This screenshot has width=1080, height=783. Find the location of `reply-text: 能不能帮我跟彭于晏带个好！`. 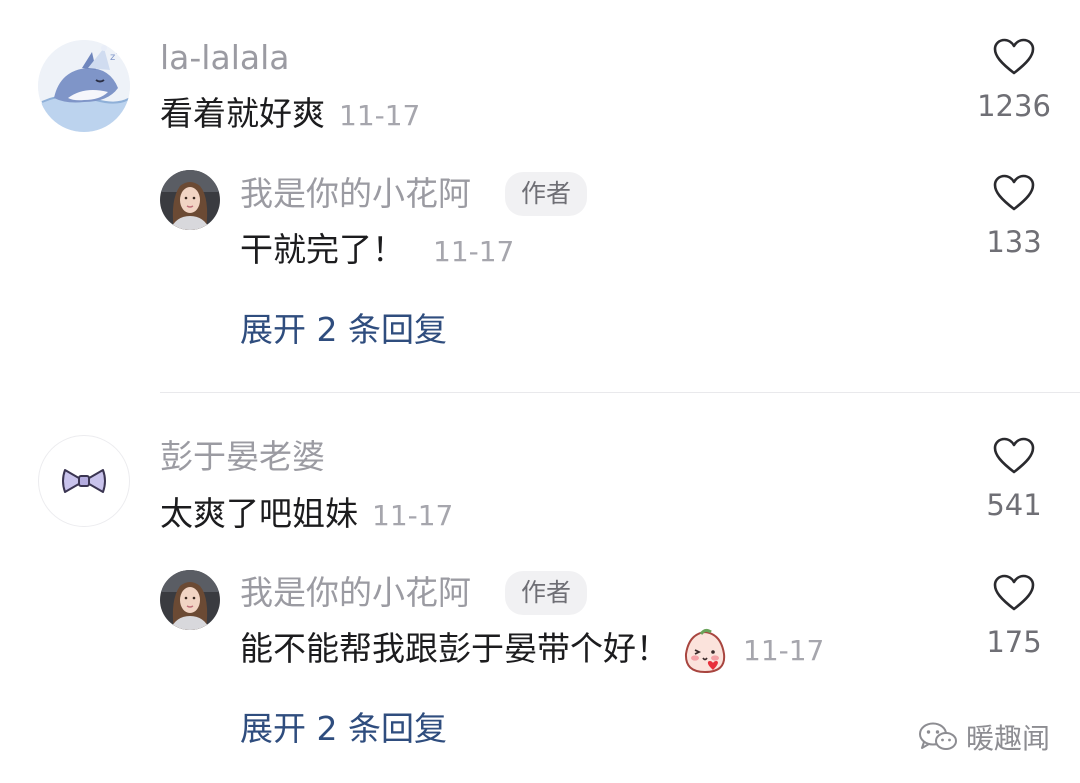

reply-text: 能不能帮我跟彭于晏带个好！ is located at coordinates (454, 648).